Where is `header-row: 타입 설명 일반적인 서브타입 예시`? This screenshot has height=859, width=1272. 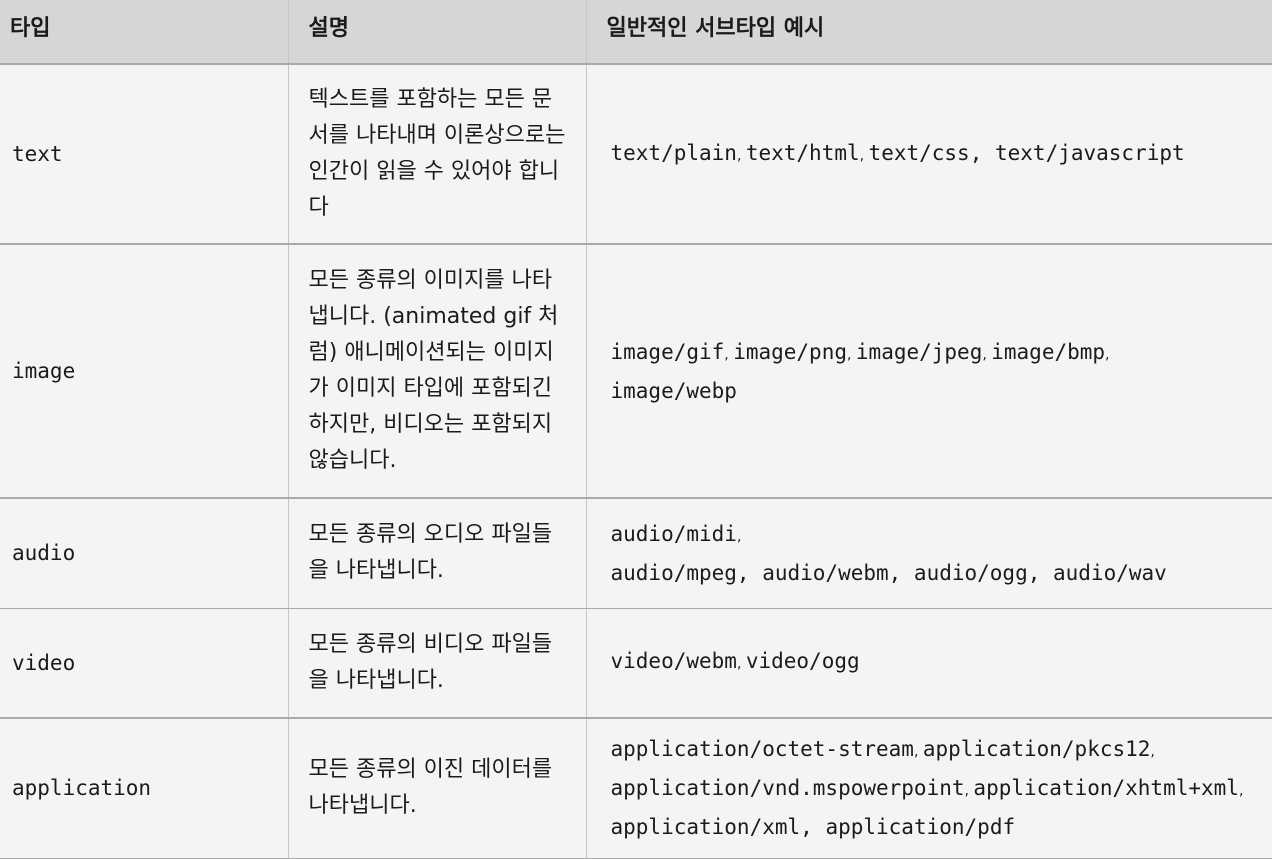
header-row: 타입 설명 일반적인 서브타입 예시 is located at coordinates (636, 32).